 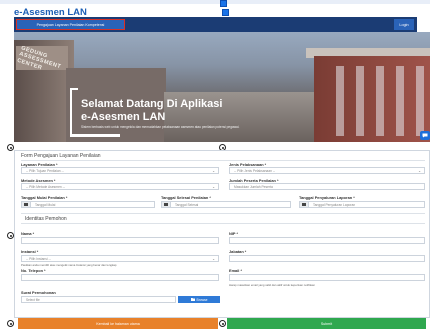 I want to click on identitas-divider, so click(x=223, y=223).